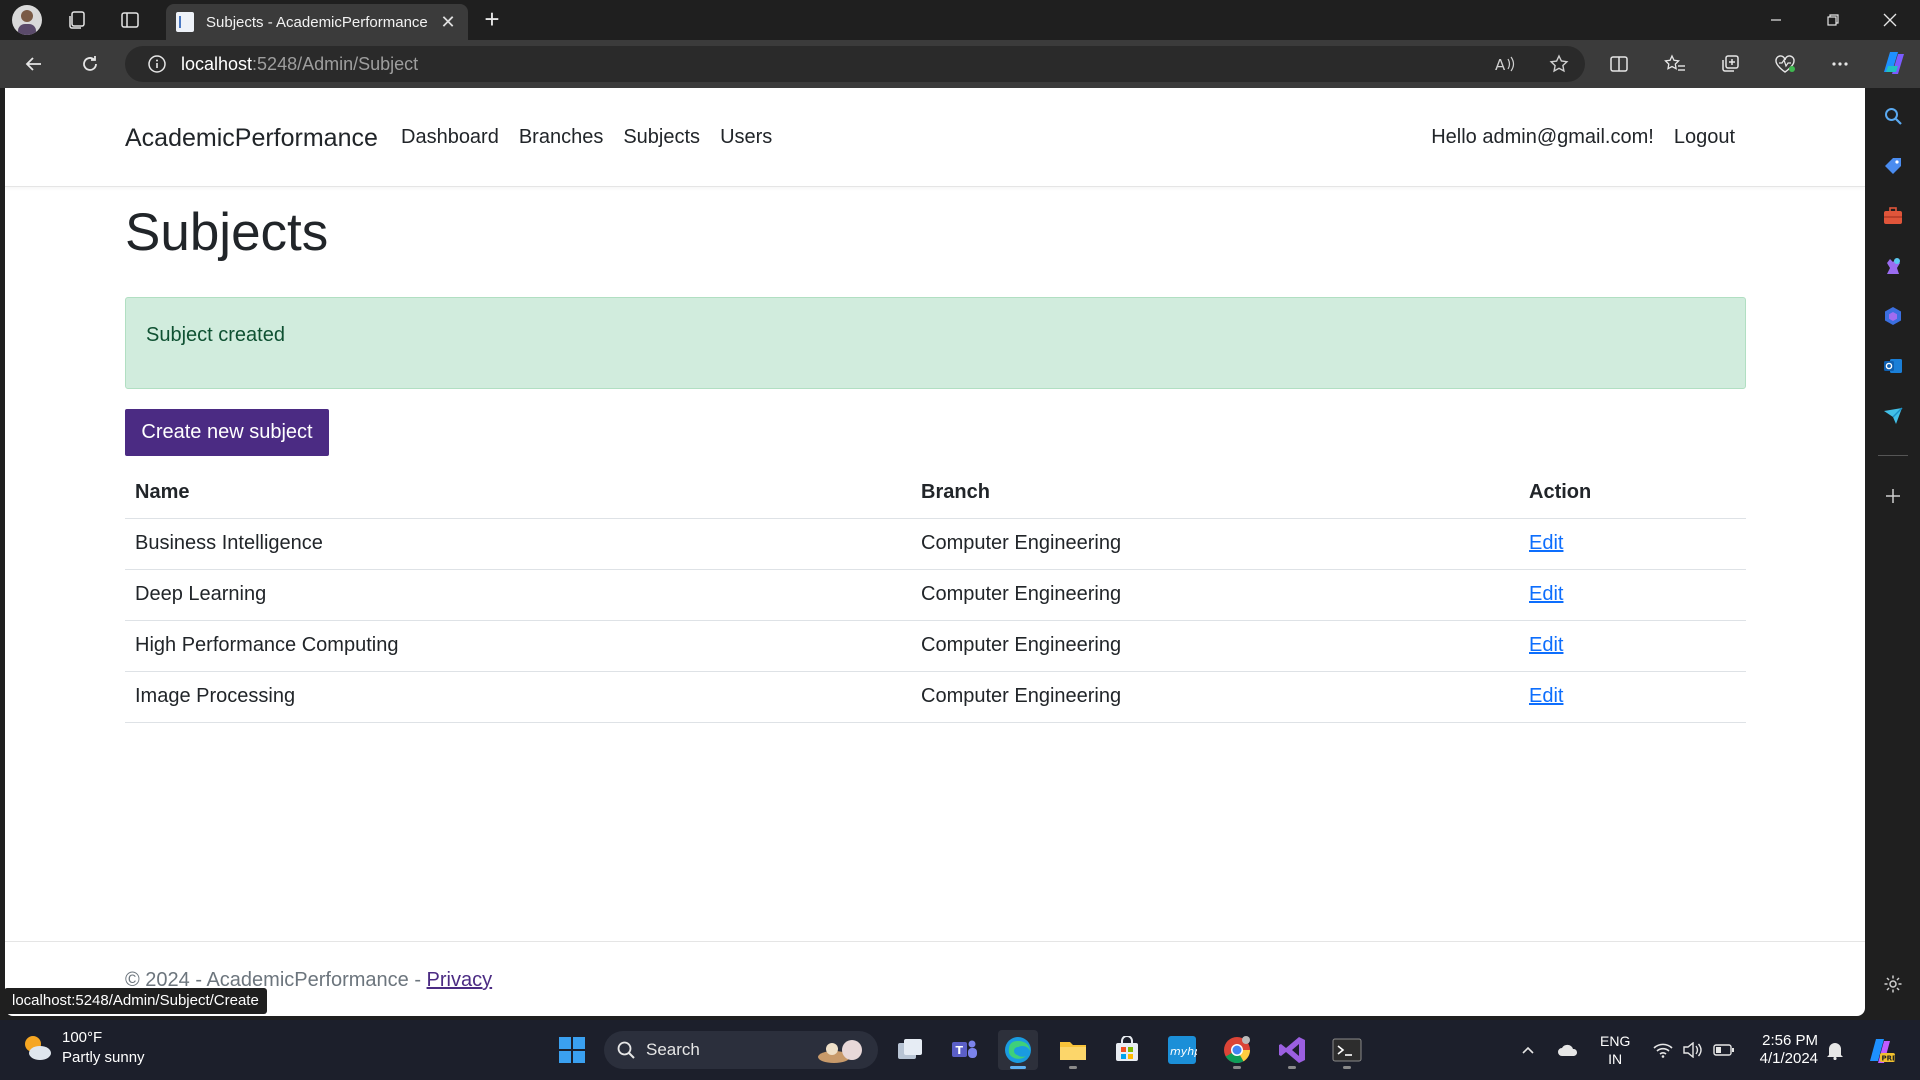  What do you see at coordinates (82, 1037) in the screenshot?
I see `weather-temp: 100°F` at bounding box center [82, 1037].